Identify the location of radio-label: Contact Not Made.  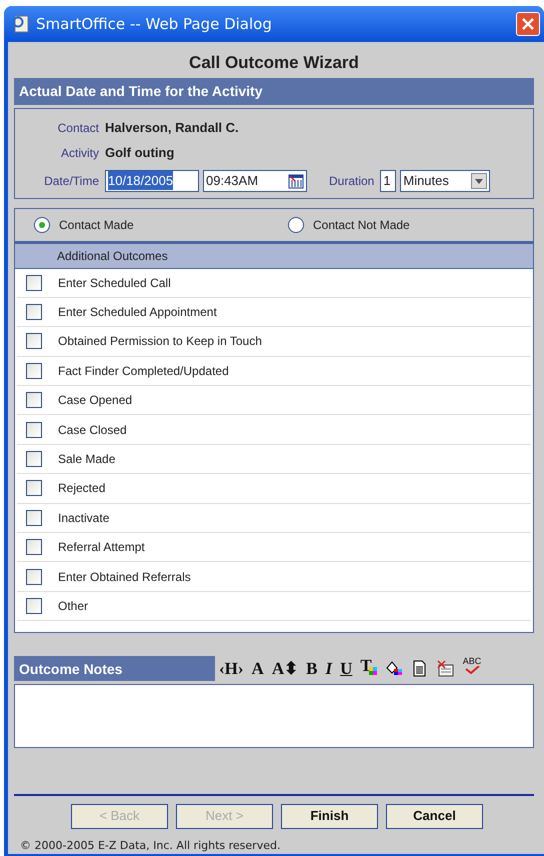
(361, 225).